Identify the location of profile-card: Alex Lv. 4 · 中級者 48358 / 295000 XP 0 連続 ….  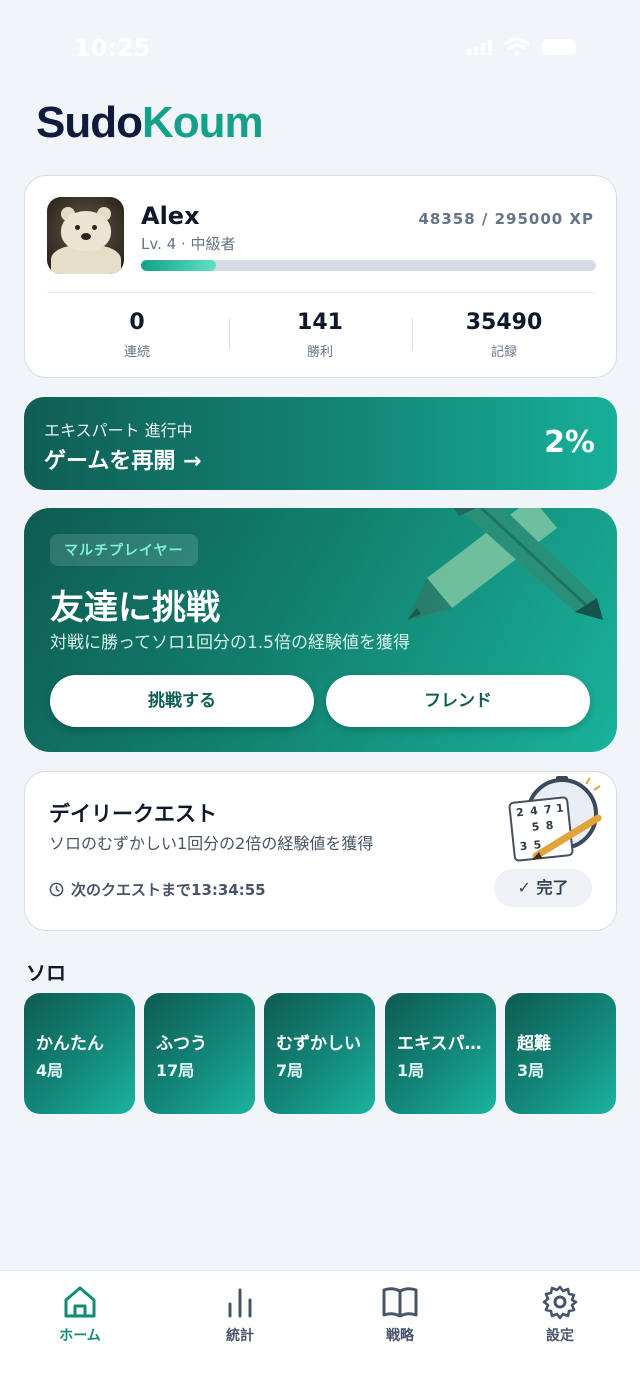
(320, 276).